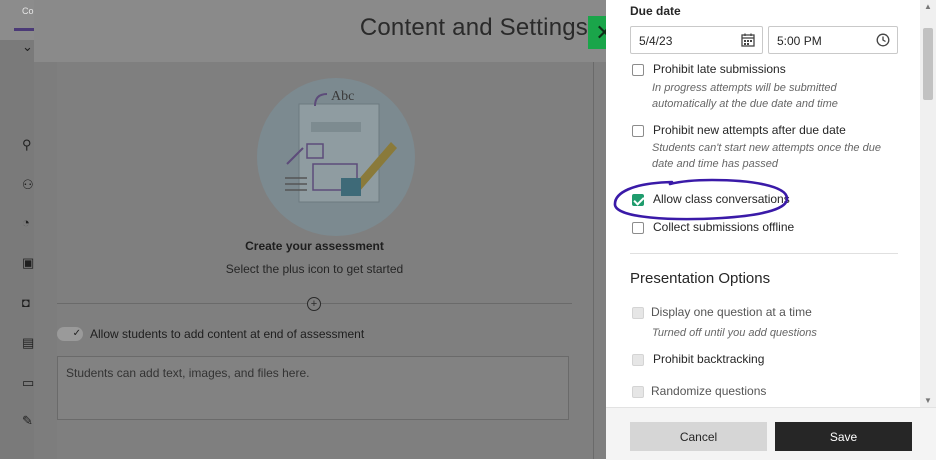 The image size is (936, 460). I want to click on scroll-up-arrow-icon: ▲, so click(928, 6).